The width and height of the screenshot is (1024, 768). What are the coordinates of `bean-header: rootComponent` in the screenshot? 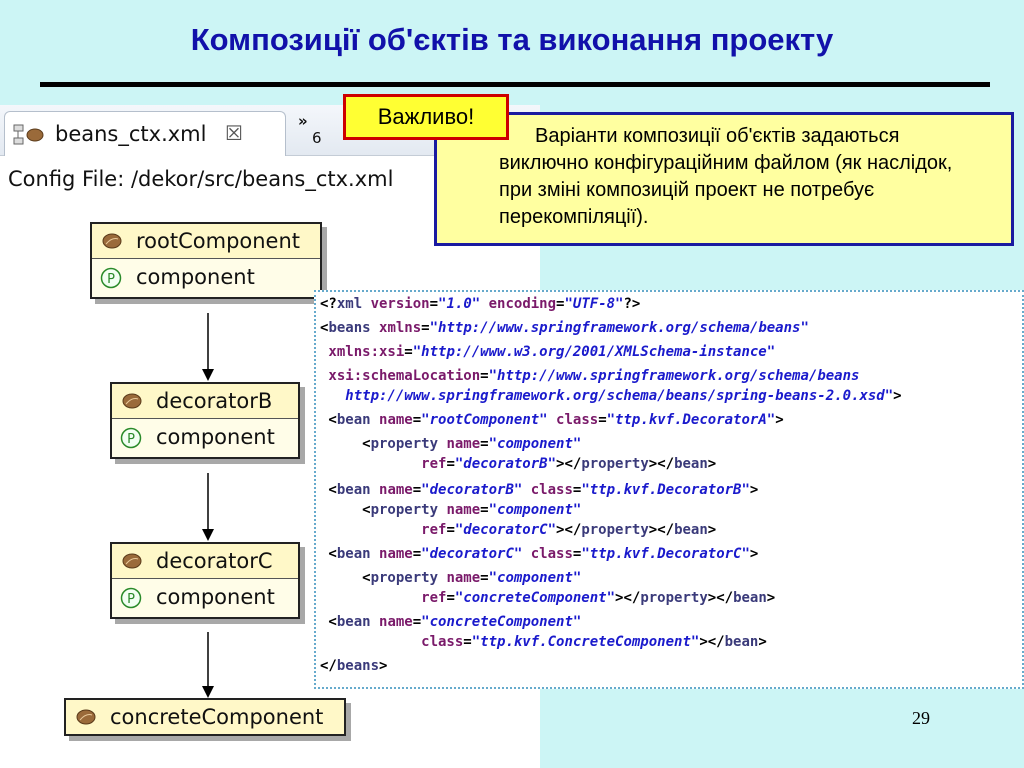 It's located at (206, 241).